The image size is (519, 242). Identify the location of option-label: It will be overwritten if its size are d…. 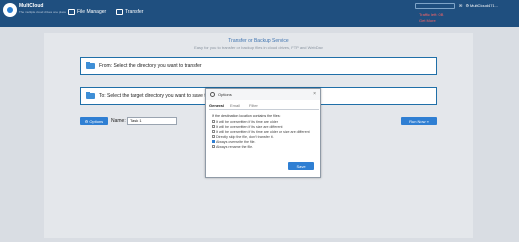
(249, 126).